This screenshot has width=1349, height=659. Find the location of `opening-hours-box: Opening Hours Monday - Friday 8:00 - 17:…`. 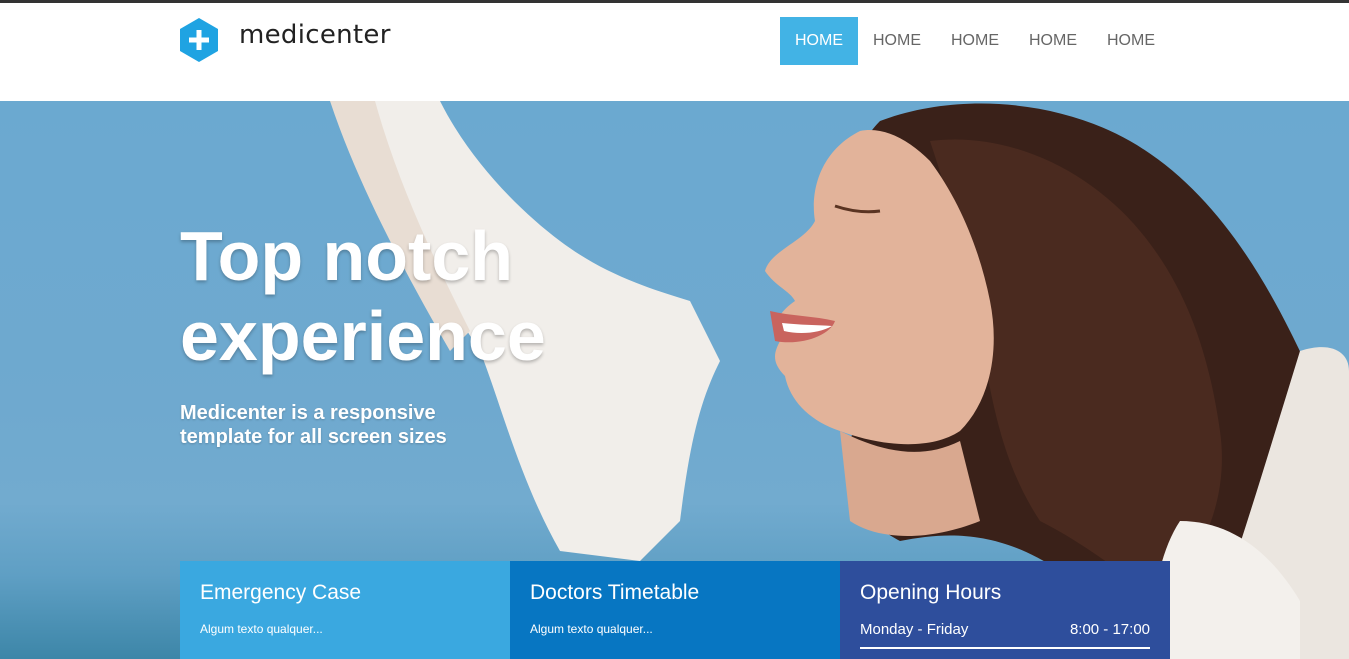

opening-hours-box: Opening Hours Monday - Friday 8:00 - 17:… is located at coordinates (1005, 610).